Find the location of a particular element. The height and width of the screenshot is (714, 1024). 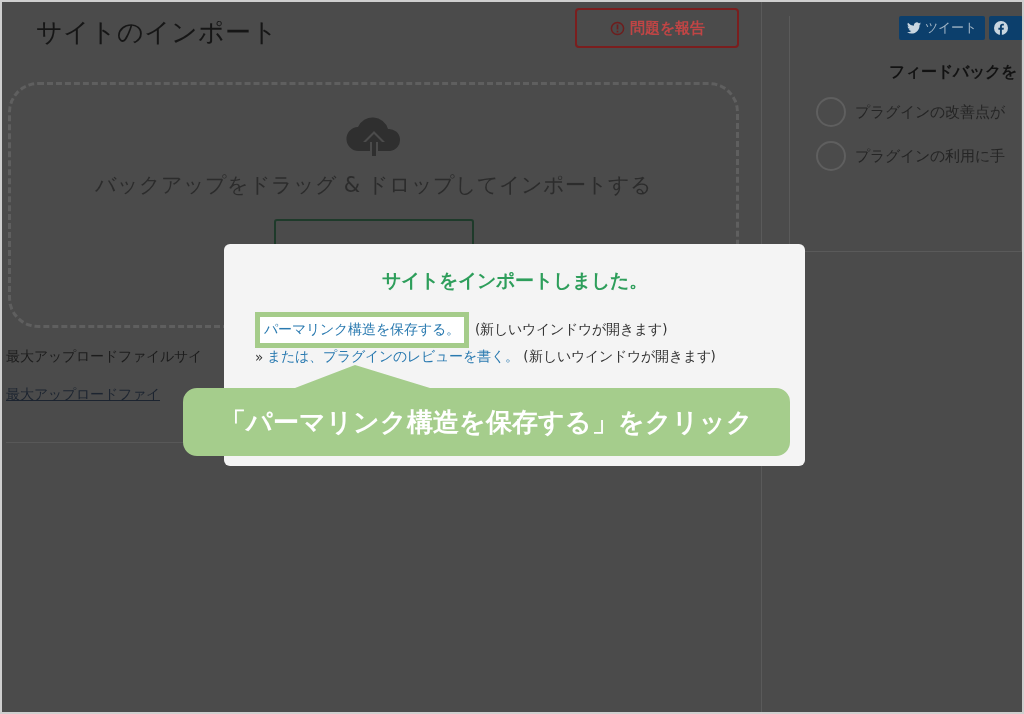

share-button is located at coordinates (1005, 28).